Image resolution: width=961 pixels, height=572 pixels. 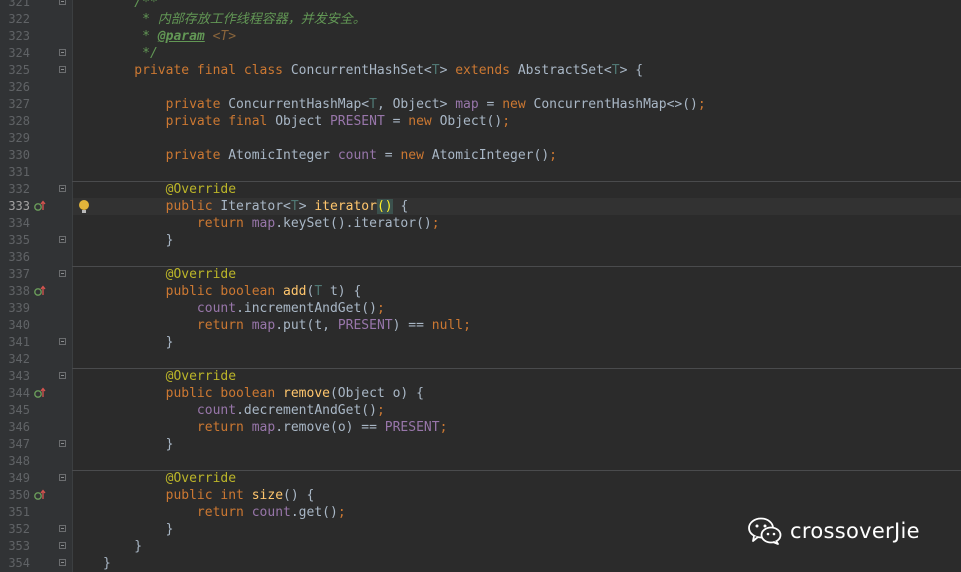 What do you see at coordinates (480, 172) in the screenshot?
I see `code-line: 331` at bounding box center [480, 172].